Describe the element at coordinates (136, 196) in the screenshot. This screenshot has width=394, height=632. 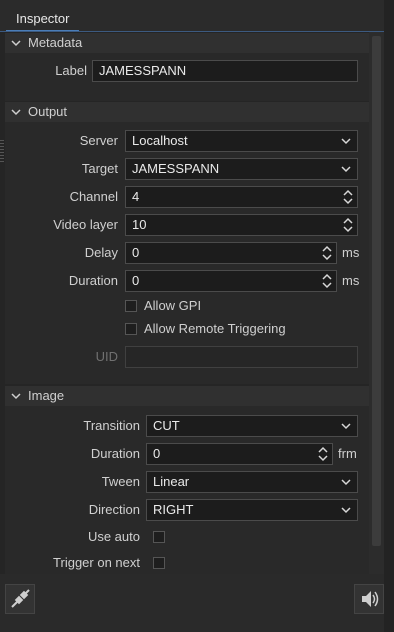
I see `channel-value: 4` at that location.